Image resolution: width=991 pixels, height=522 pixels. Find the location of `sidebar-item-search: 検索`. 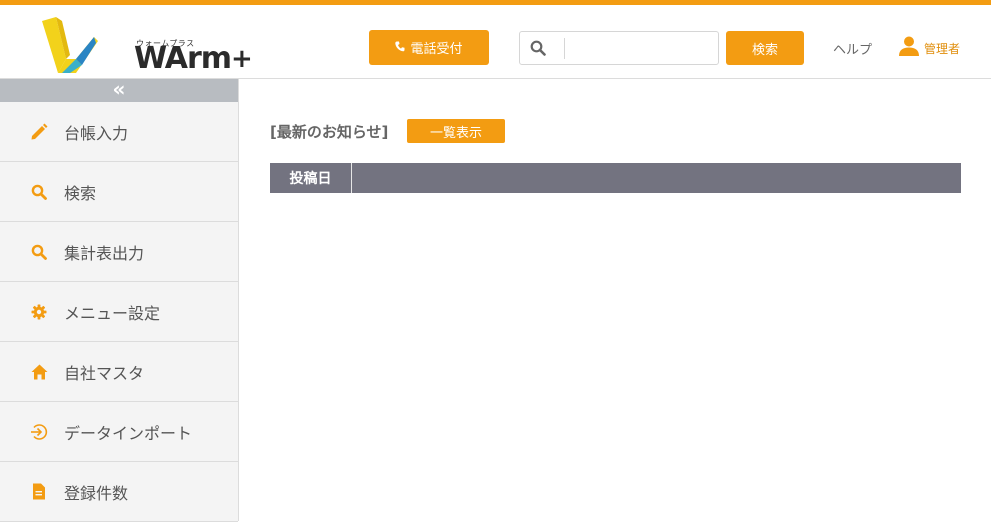

sidebar-item-search: 検索 is located at coordinates (119, 192).